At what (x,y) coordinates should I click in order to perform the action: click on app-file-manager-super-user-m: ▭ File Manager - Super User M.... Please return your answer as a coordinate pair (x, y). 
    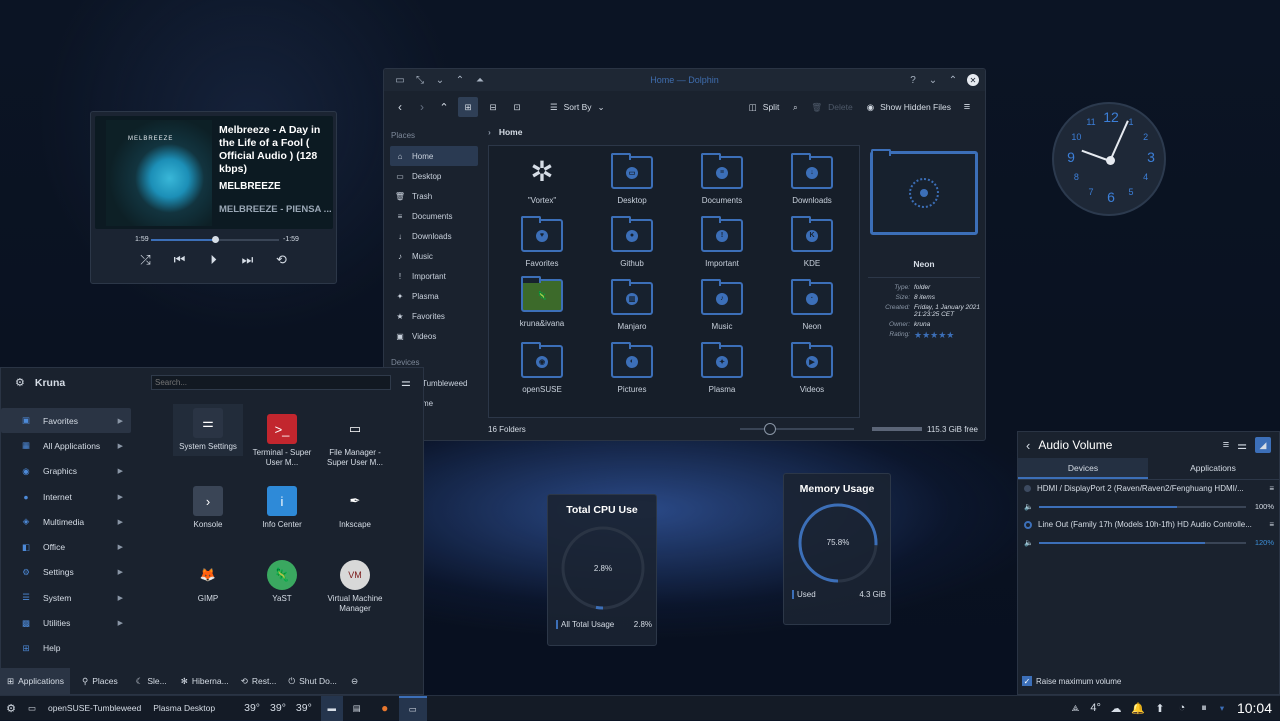
    Looking at the image, I should click on (355, 441).